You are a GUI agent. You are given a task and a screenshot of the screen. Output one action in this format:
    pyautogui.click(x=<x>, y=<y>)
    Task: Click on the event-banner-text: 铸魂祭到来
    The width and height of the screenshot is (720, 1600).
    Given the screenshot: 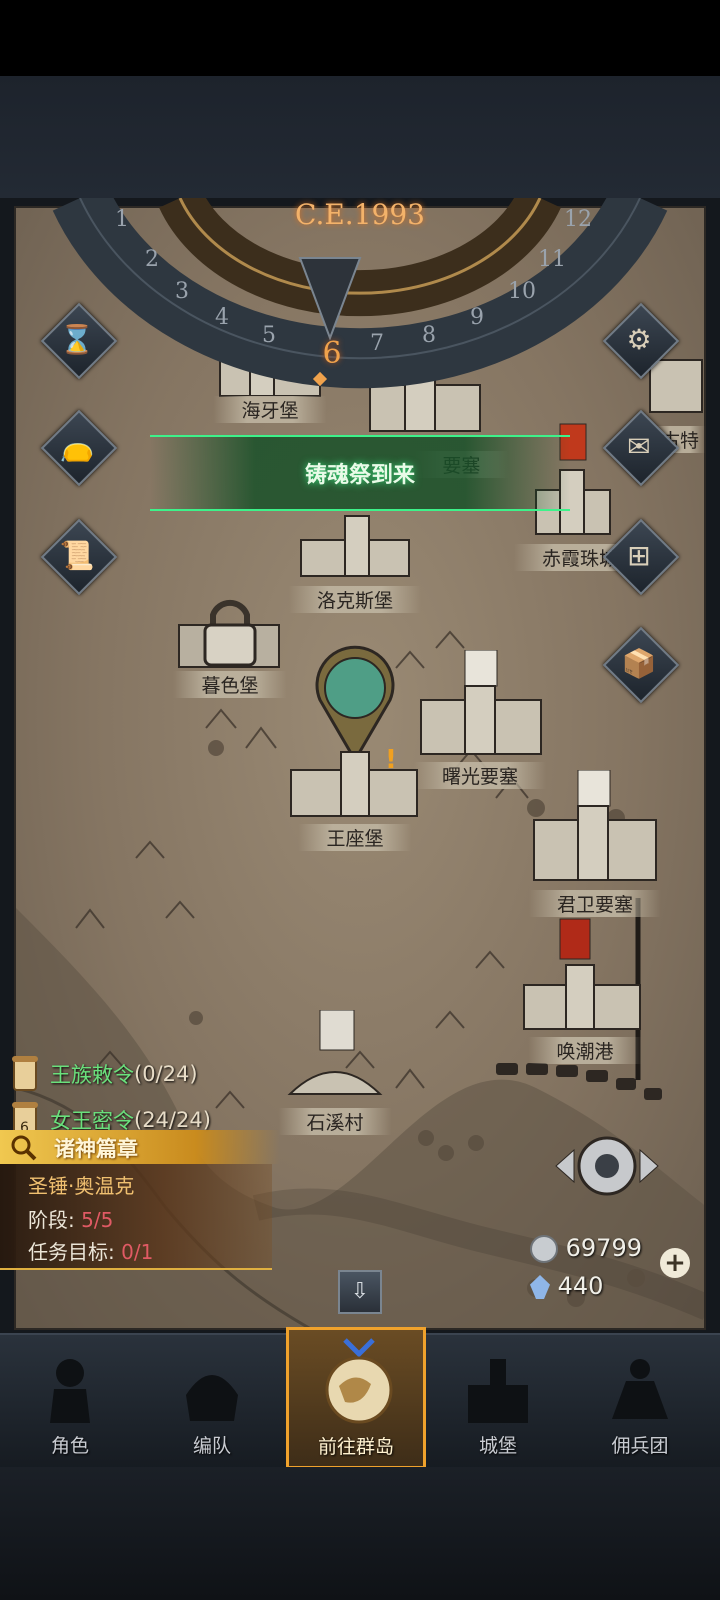 What is the action you would take?
    pyautogui.click(x=359, y=475)
    